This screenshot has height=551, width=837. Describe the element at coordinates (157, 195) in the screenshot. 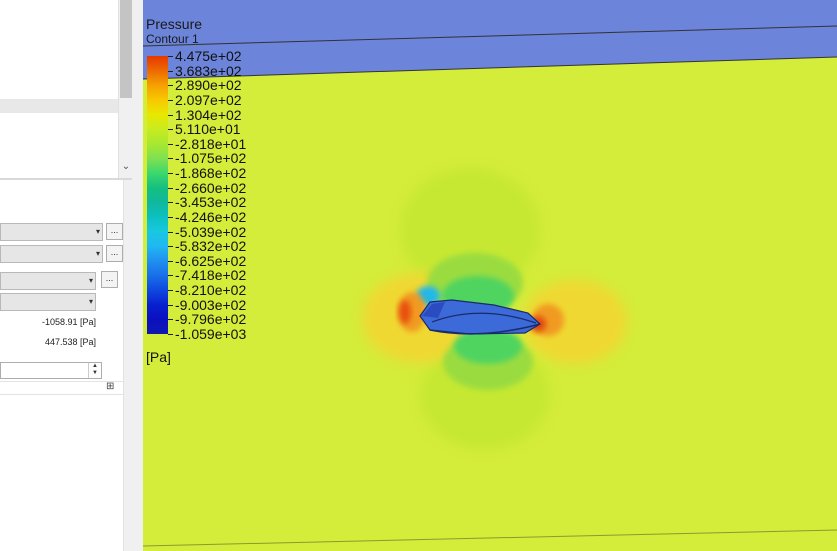

I see `legend-color-bar` at that location.